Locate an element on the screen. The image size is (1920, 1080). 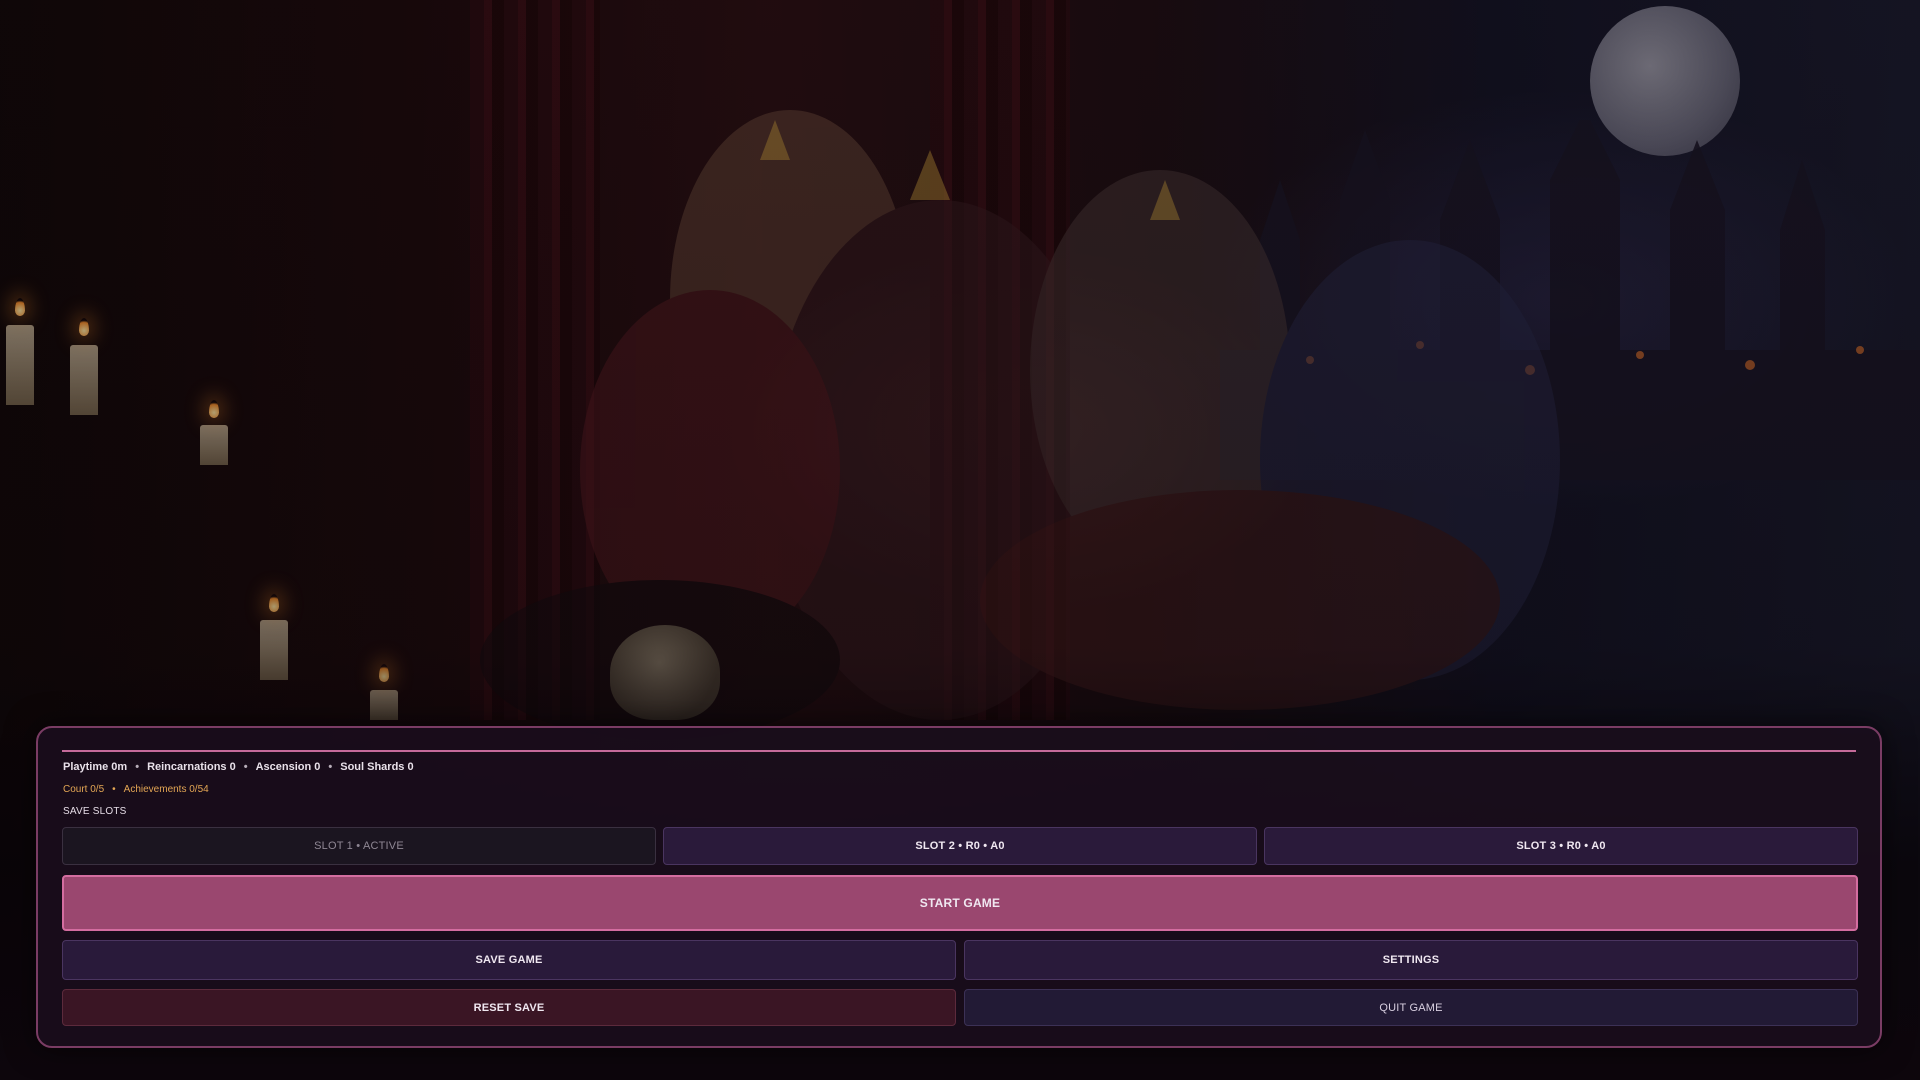
settings-button: SETTINGS is located at coordinates (1411, 960).